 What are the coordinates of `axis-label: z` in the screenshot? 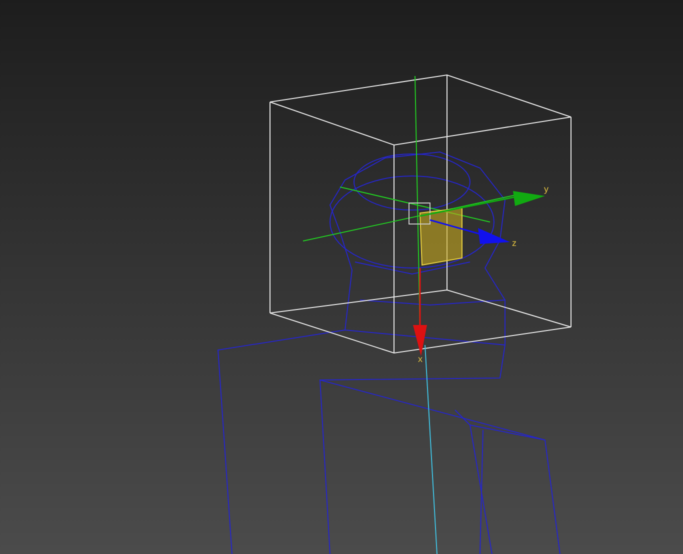 It's located at (514, 243).